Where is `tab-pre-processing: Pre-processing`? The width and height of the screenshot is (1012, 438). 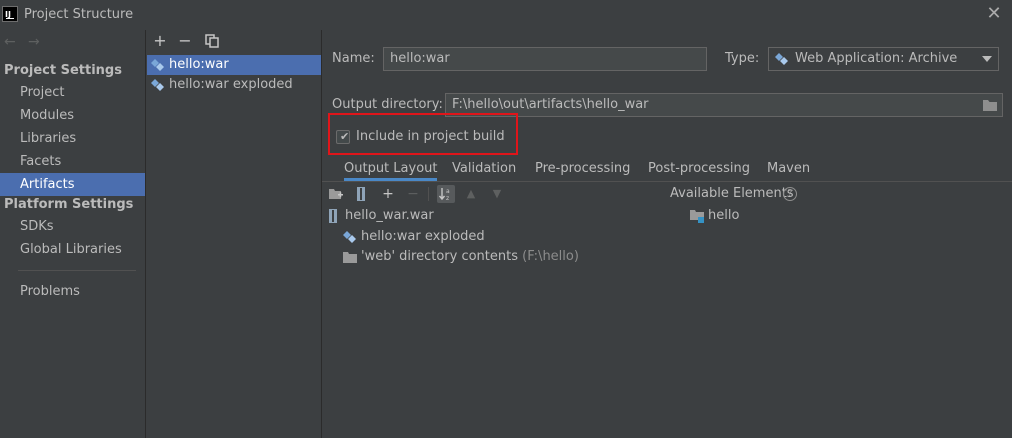 tab-pre-processing: Pre-processing is located at coordinates (582, 170).